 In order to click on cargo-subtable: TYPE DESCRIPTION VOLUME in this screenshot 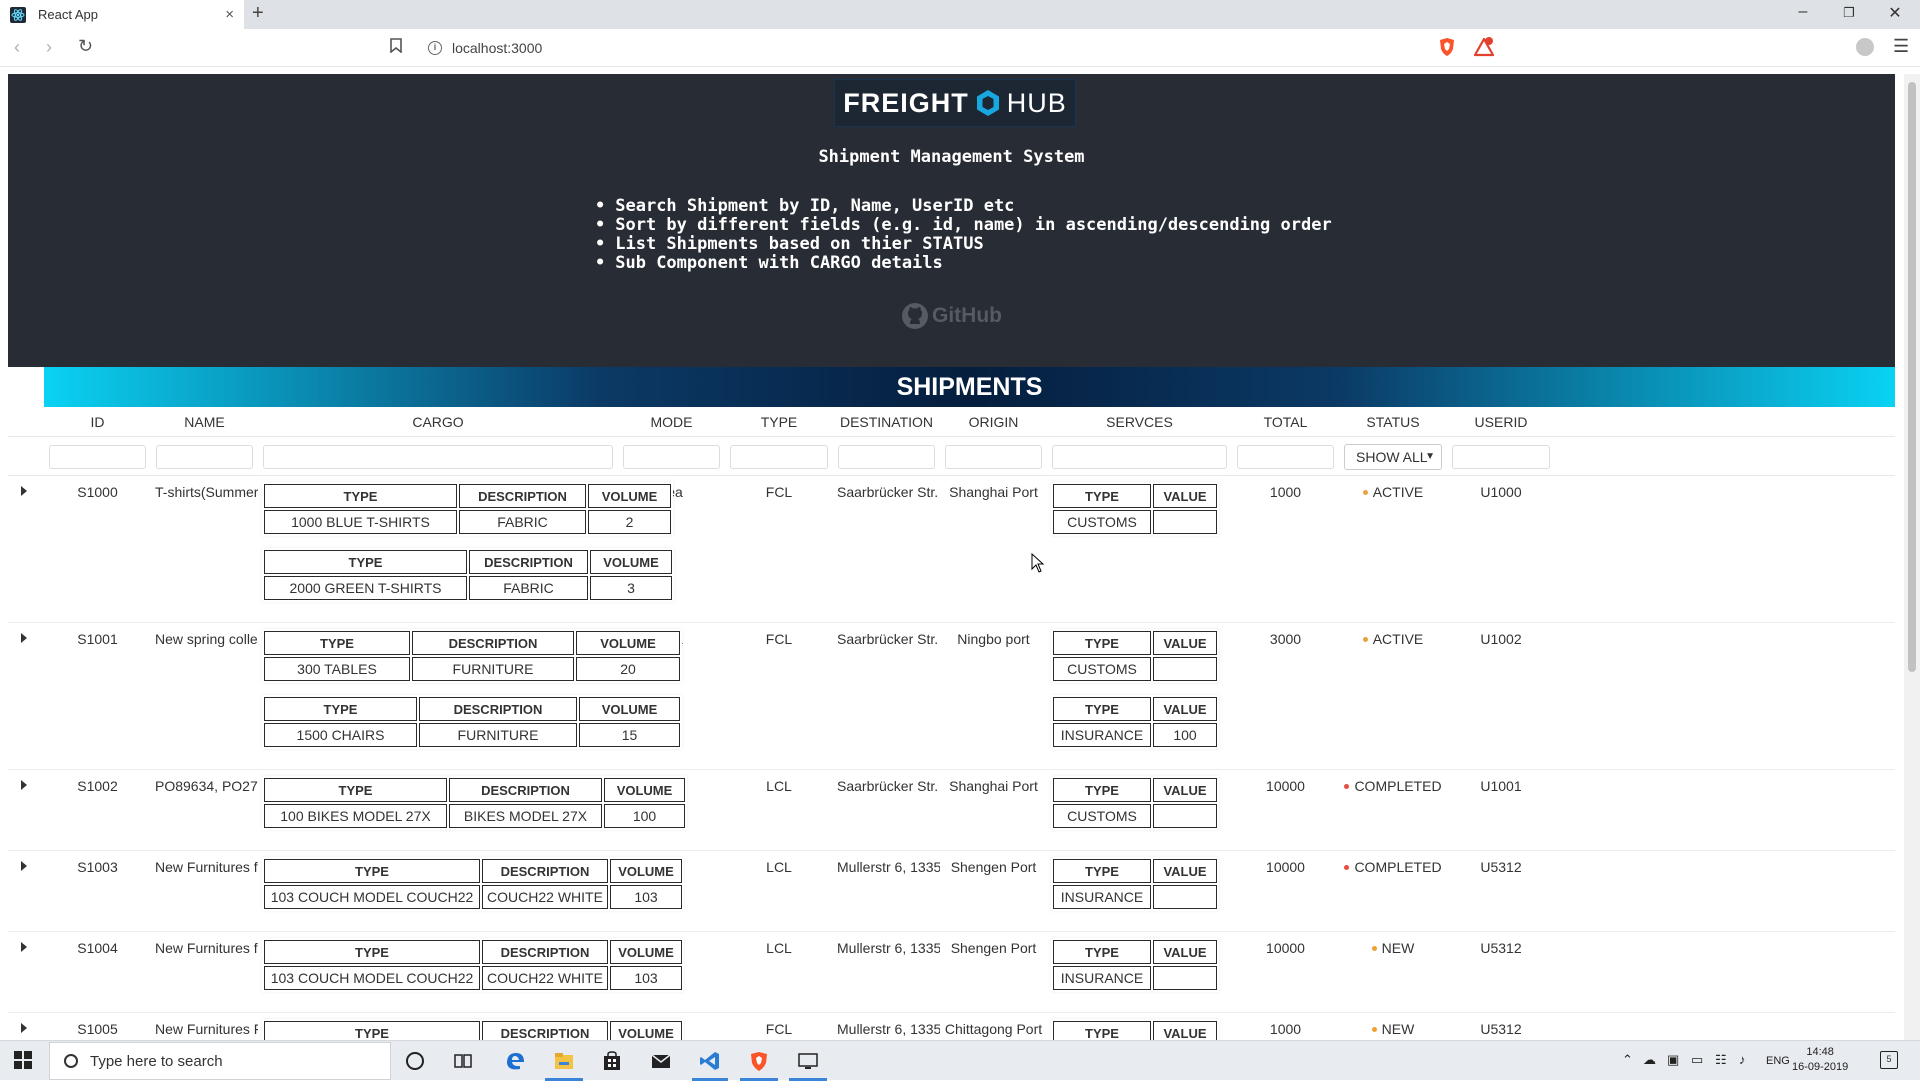, I will do `click(473, 1029)`.